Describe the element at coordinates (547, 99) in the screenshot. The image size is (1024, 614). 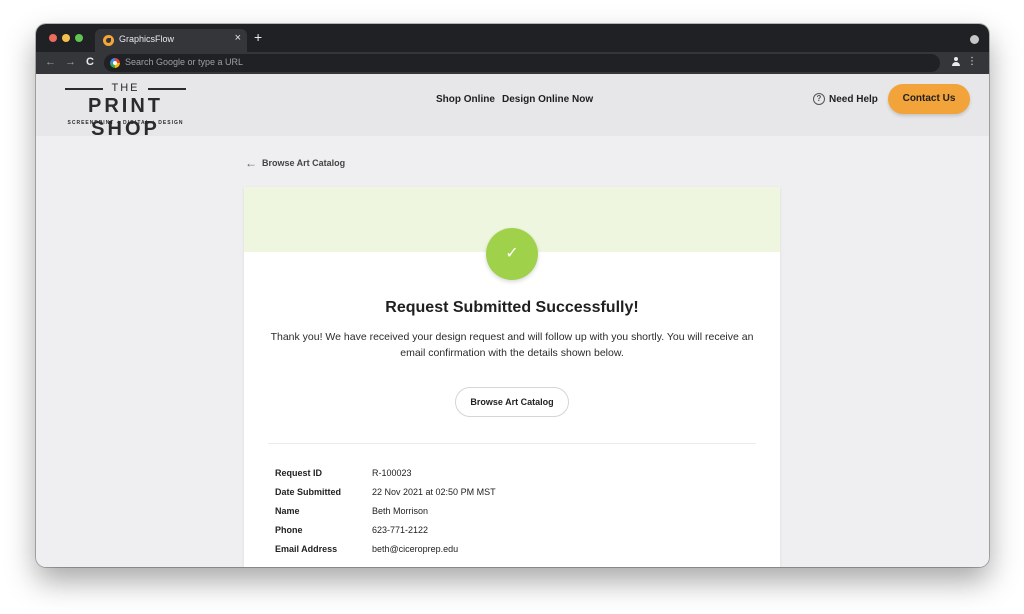
I see `nav-design-online-now: Design Online Now` at that location.